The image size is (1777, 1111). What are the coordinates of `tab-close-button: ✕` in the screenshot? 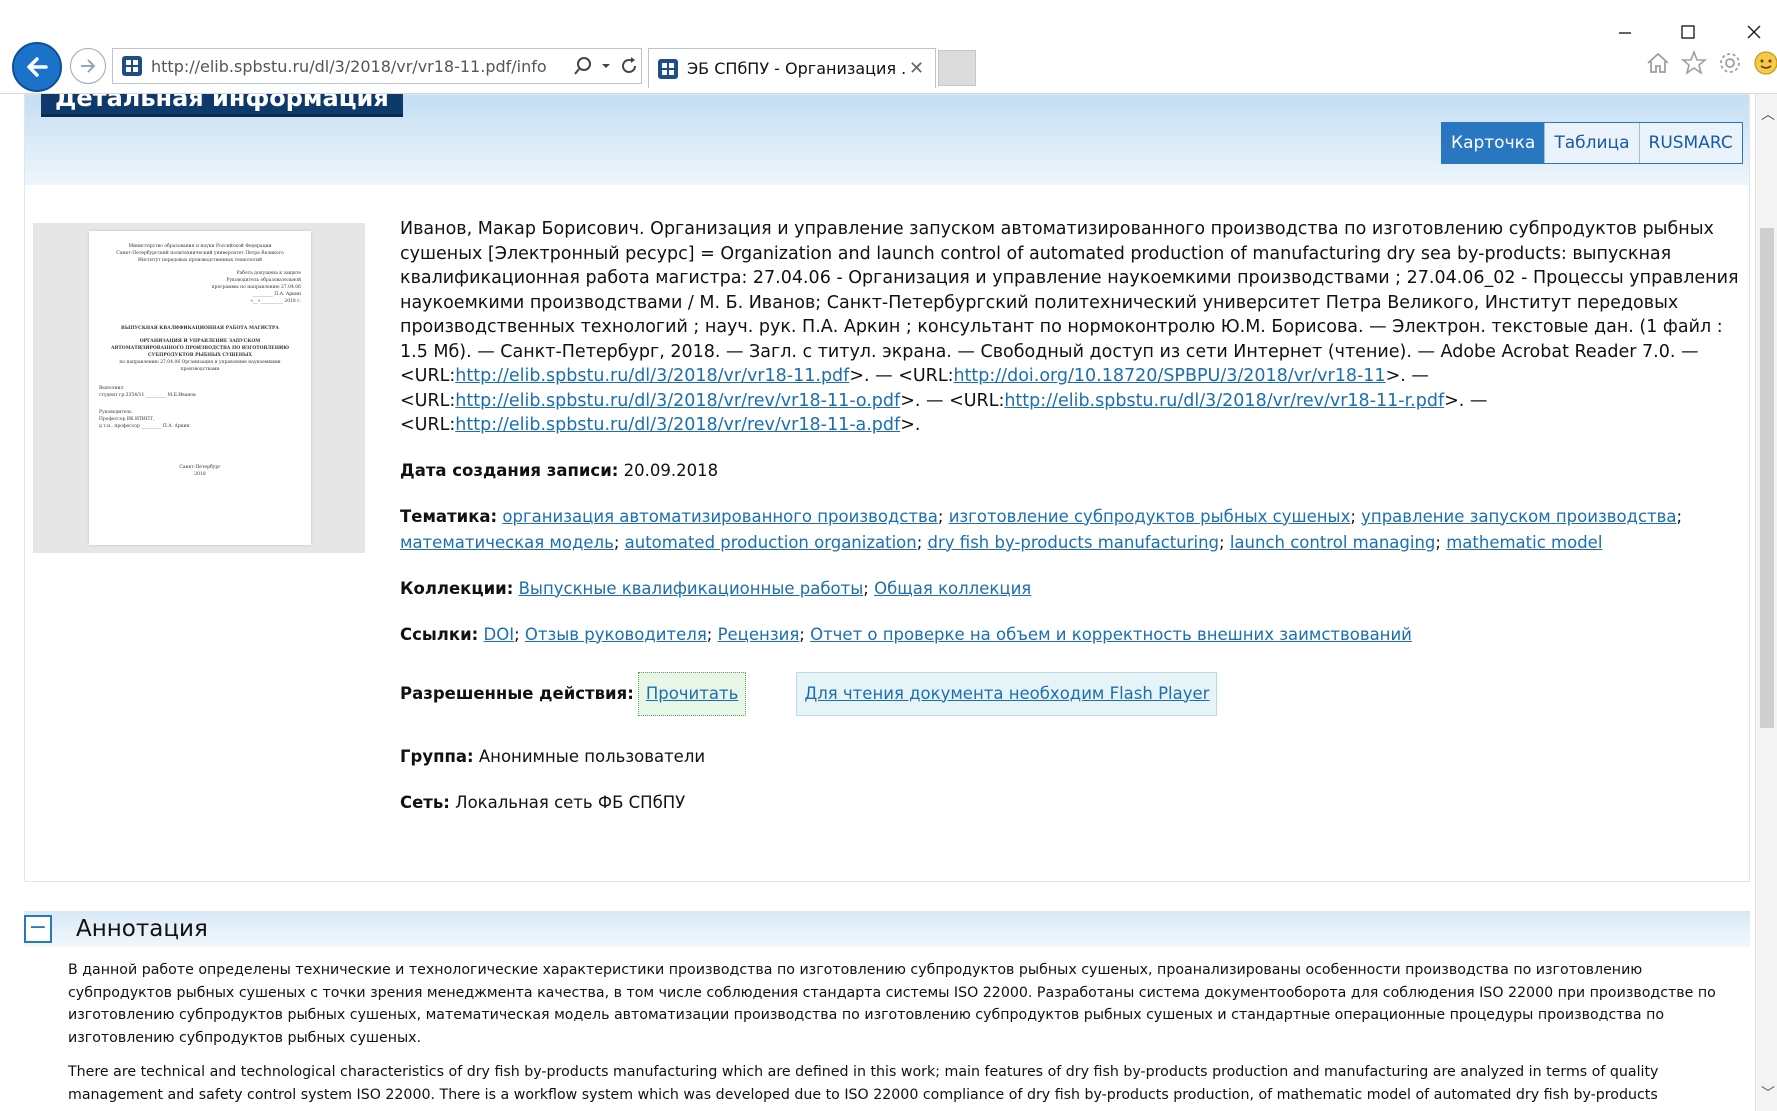 It's located at (916, 68).